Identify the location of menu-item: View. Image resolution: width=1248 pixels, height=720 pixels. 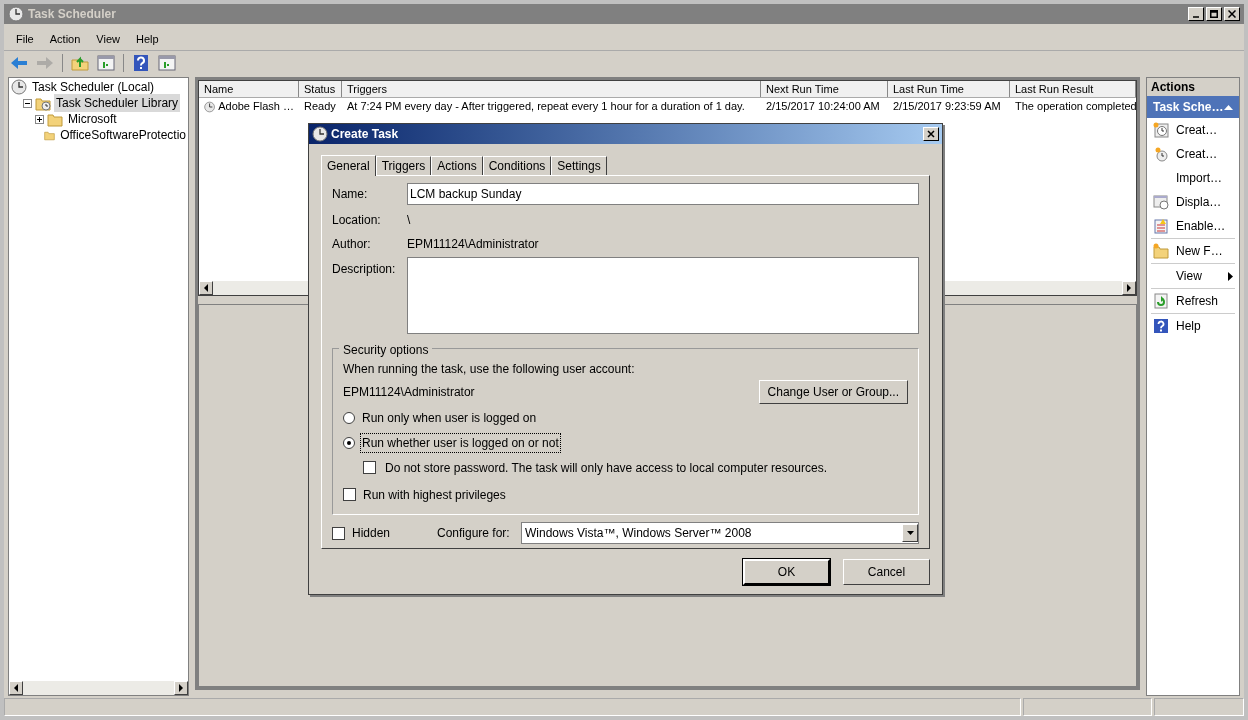
(108, 39).